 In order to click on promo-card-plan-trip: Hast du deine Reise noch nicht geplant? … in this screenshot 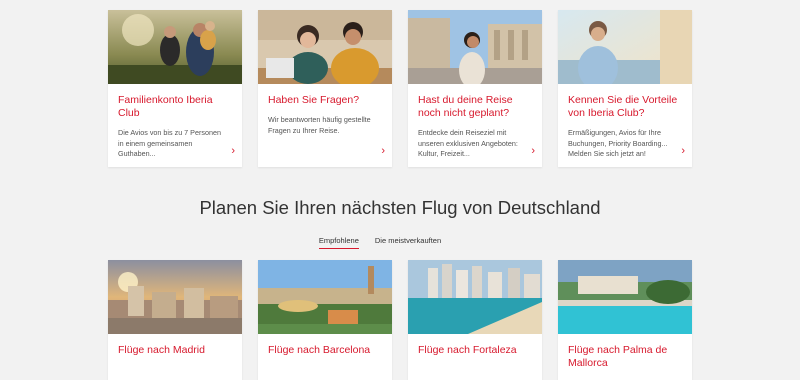, I will do `click(475, 88)`.